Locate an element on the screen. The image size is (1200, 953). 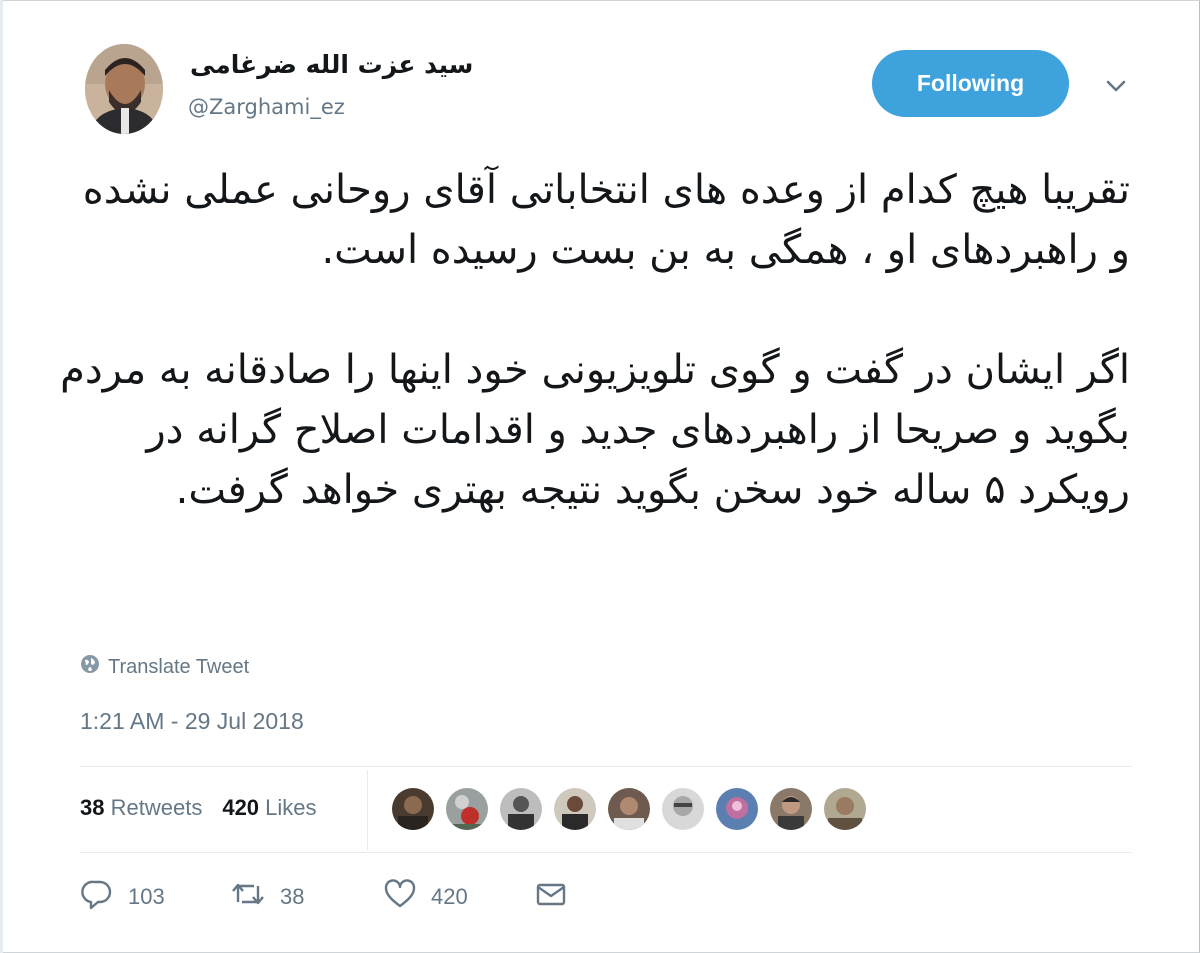
stats-separator is located at coordinates (367, 810).